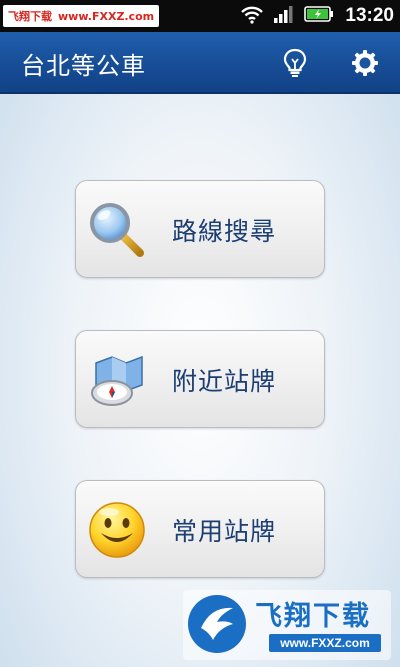 Image resolution: width=400 pixels, height=667 pixels. I want to click on wifi-icon, so click(252, 16).